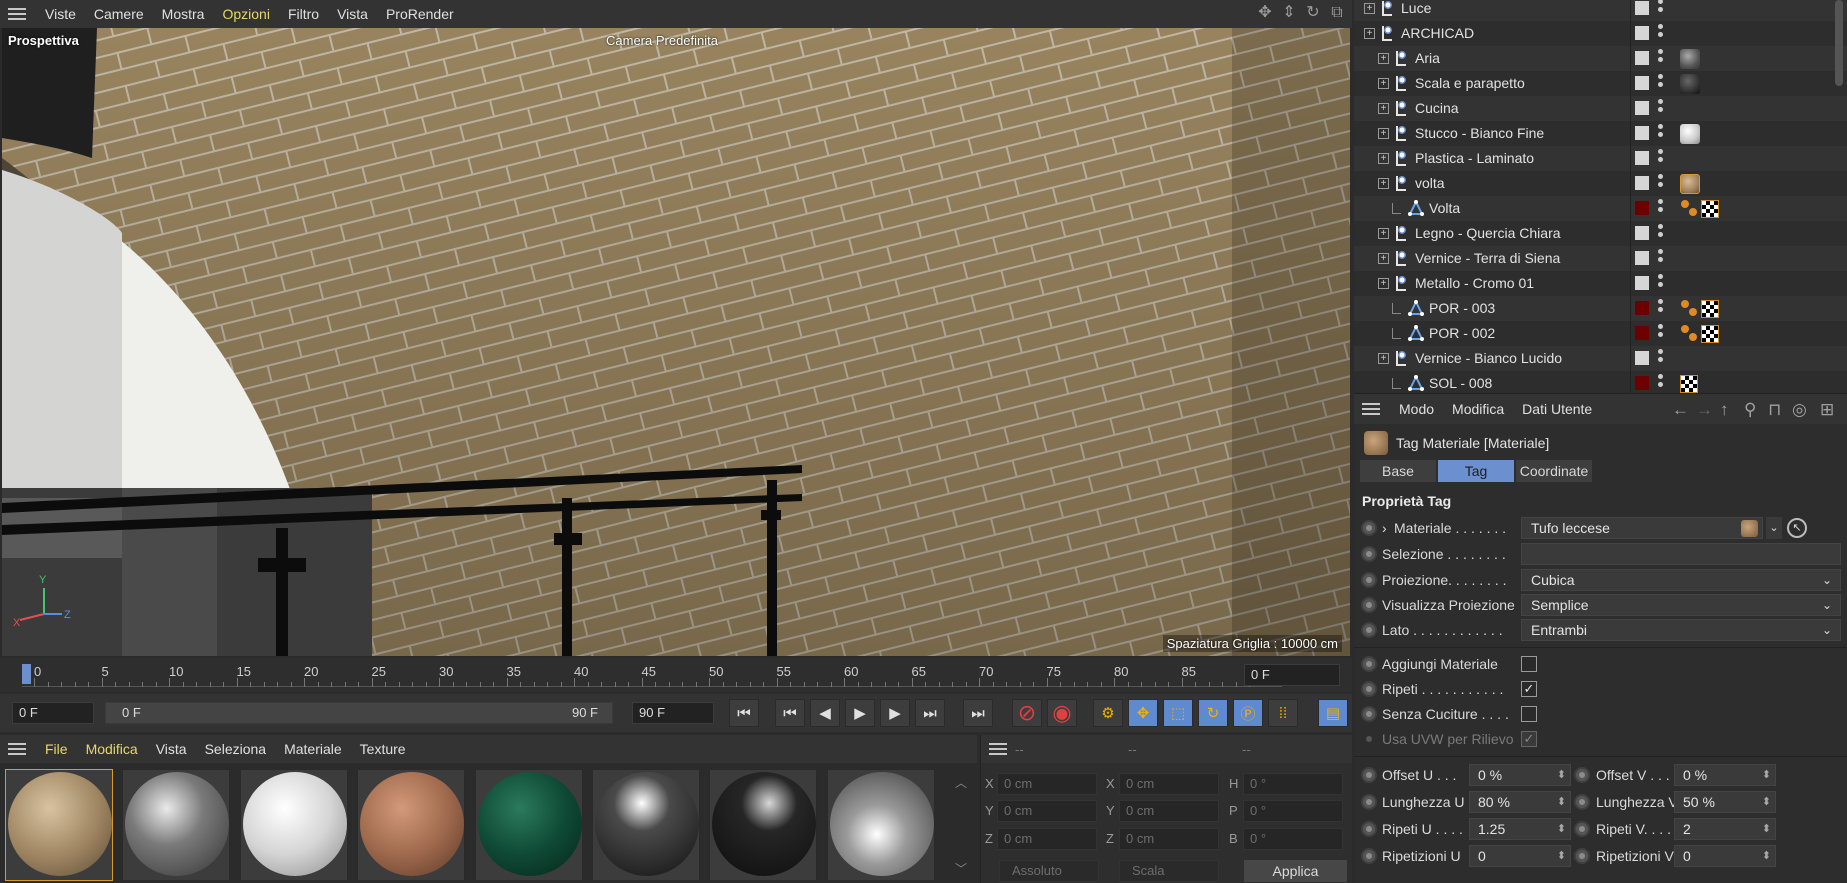  What do you see at coordinates (1827, 410) in the screenshot?
I see `new-panel-icon: ⊞` at bounding box center [1827, 410].